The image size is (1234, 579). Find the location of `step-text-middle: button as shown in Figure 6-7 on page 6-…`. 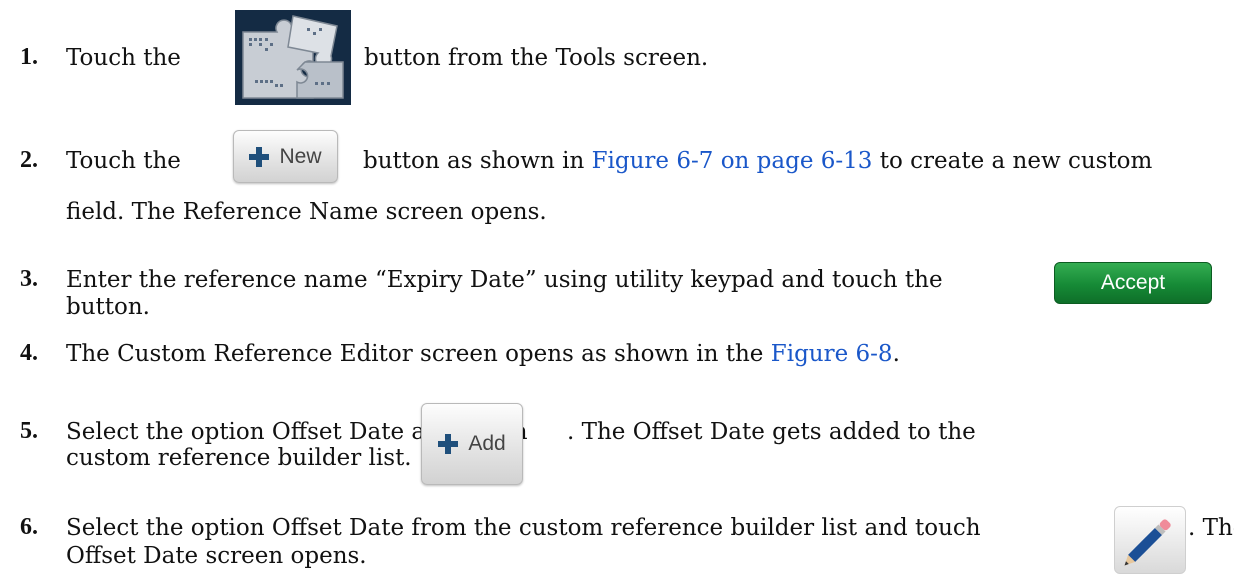

step-text-middle: button as shown in Figure 6-7 on page 6-… is located at coordinates (757, 161).